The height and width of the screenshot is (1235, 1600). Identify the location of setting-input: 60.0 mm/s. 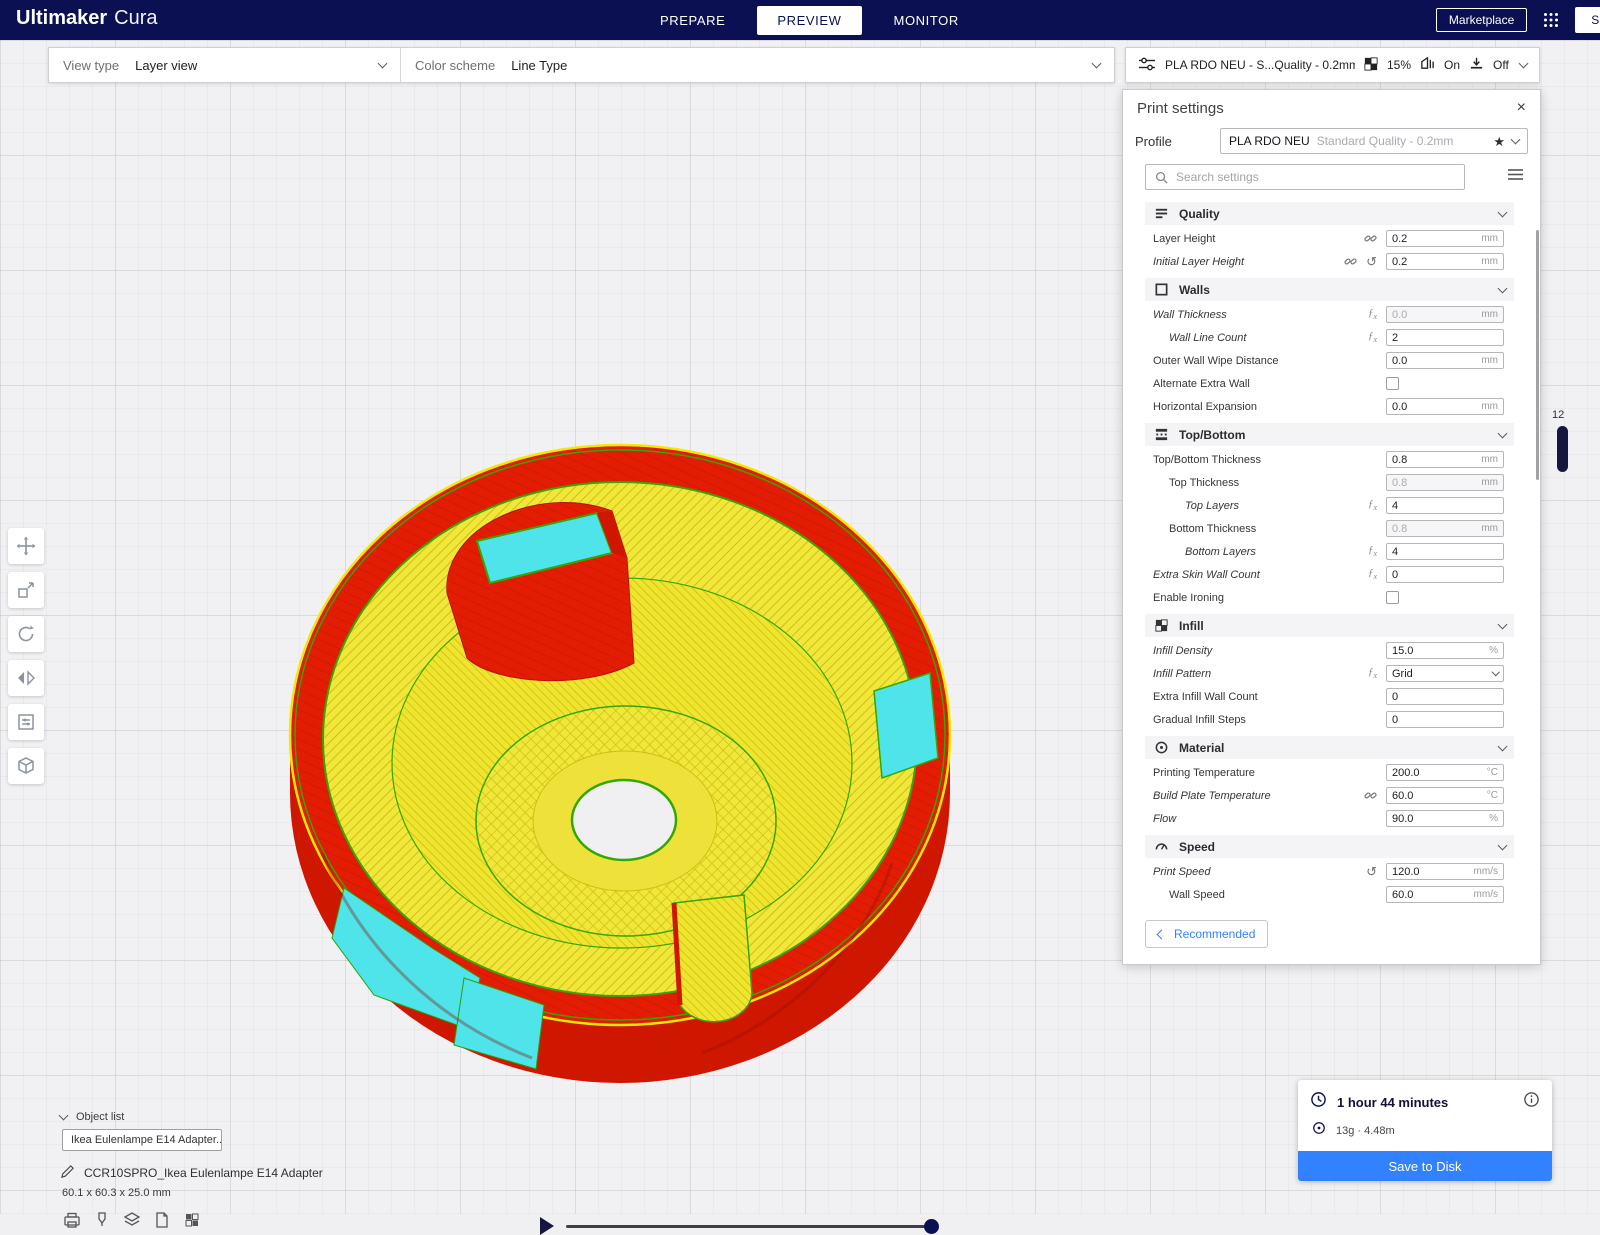
(1445, 894).